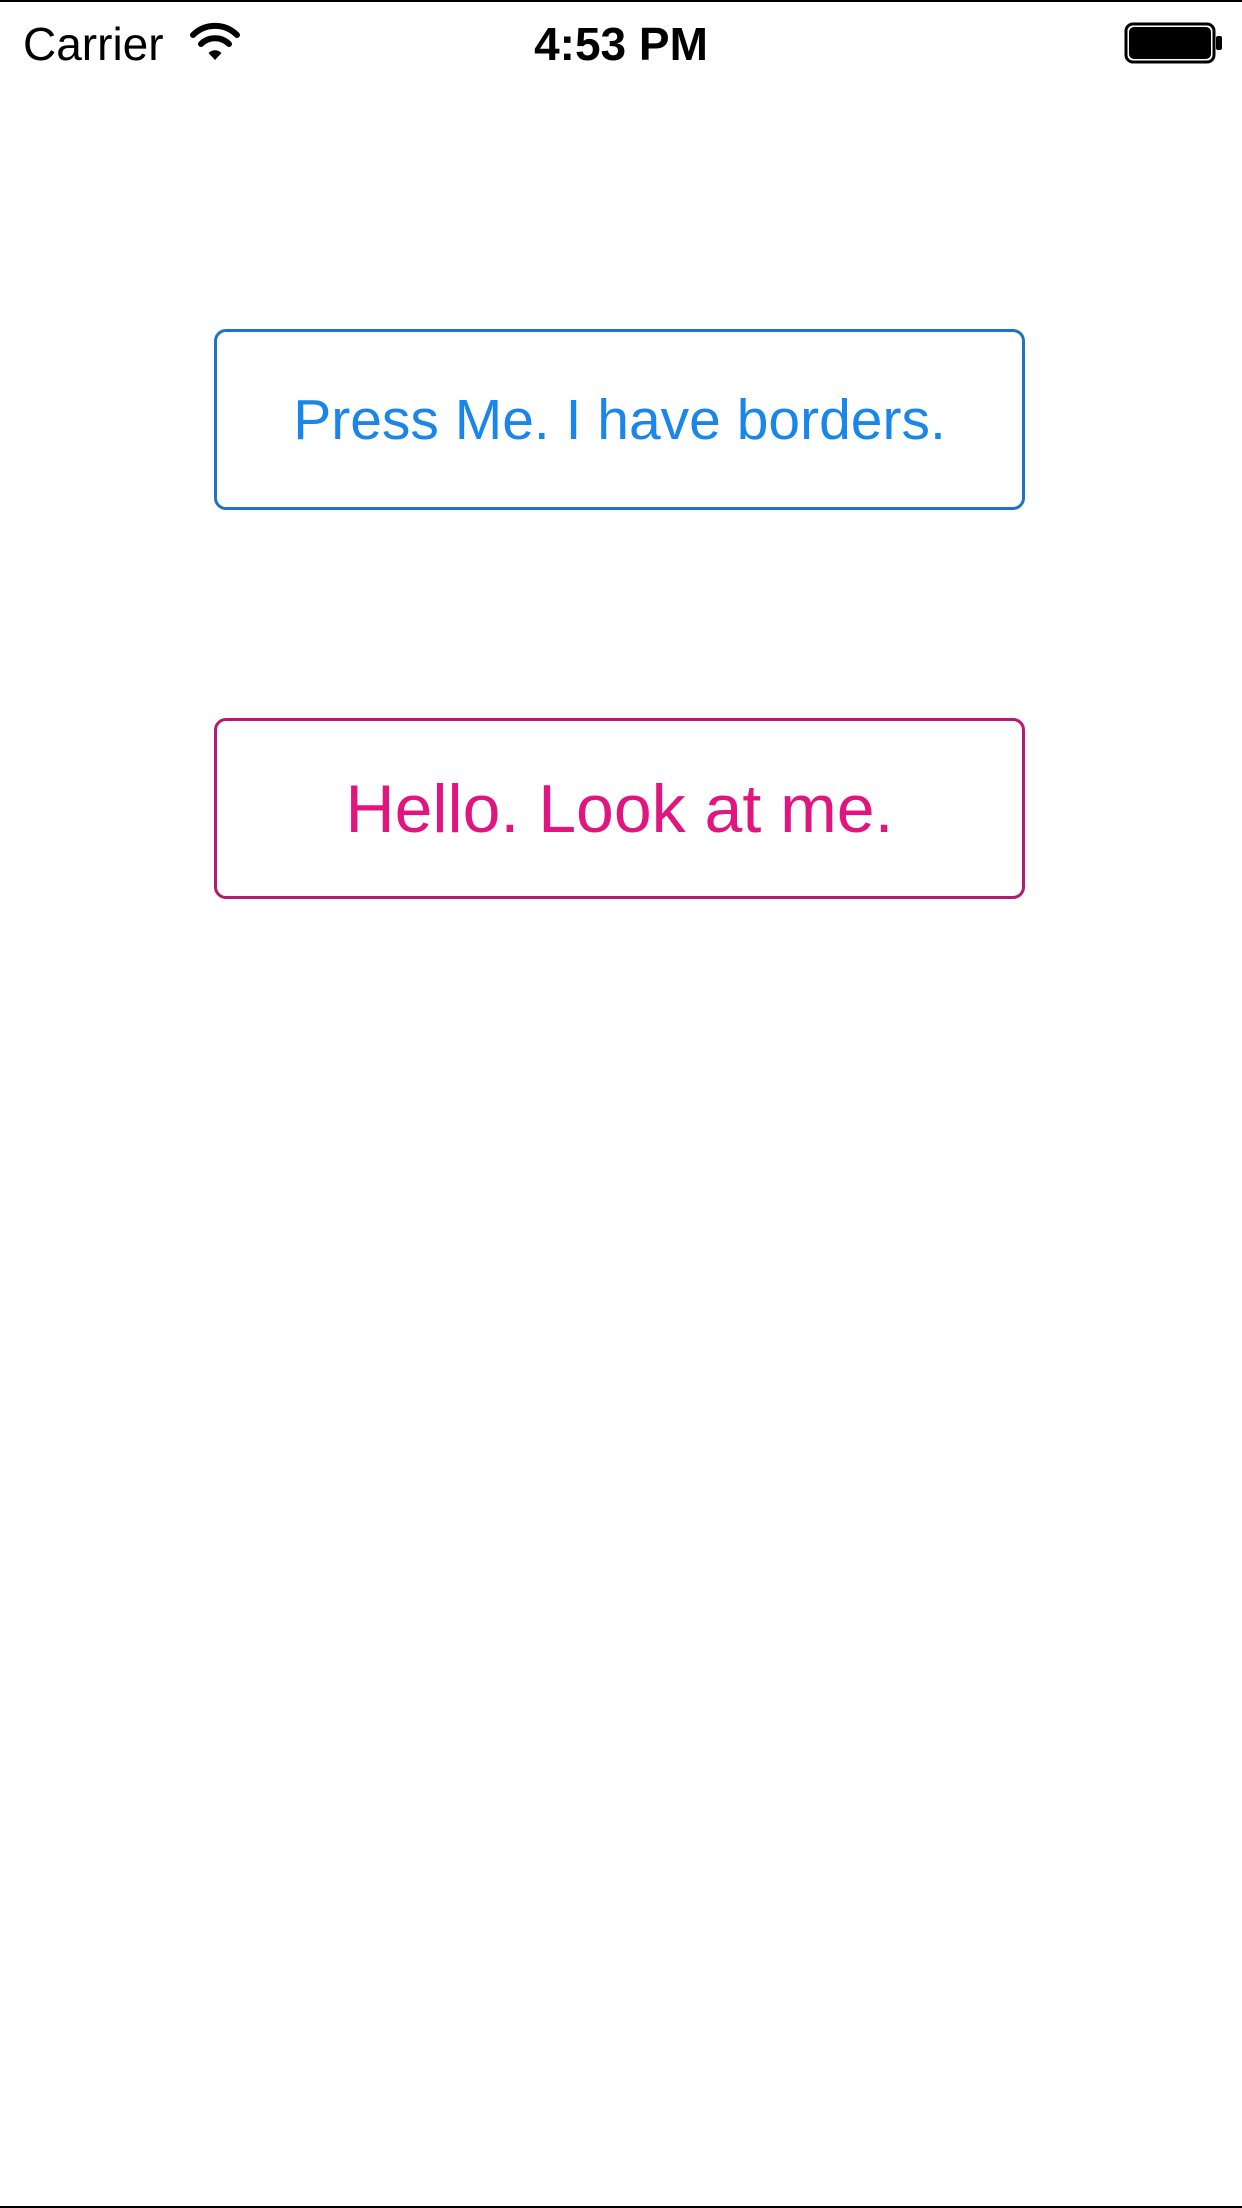  I want to click on press-me-button: Press Me. I have borders., so click(619, 419).